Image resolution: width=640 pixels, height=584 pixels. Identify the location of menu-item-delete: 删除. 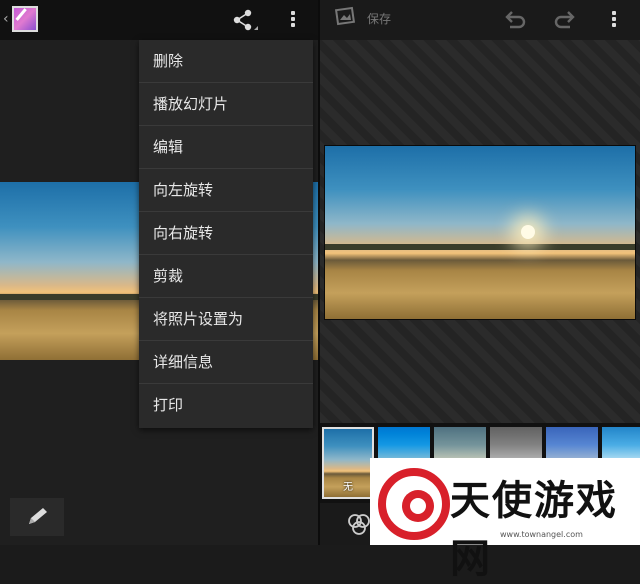
(226, 61).